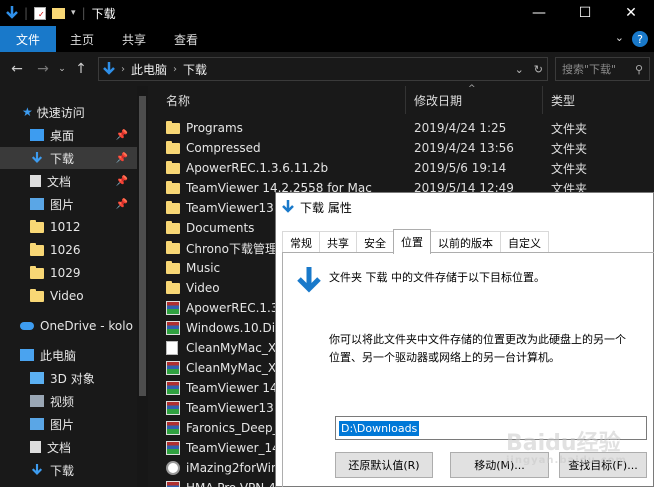 This screenshot has height=487, width=654. Describe the element at coordinates (214, 128) in the screenshot. I see `file-name: Programs` at that location.